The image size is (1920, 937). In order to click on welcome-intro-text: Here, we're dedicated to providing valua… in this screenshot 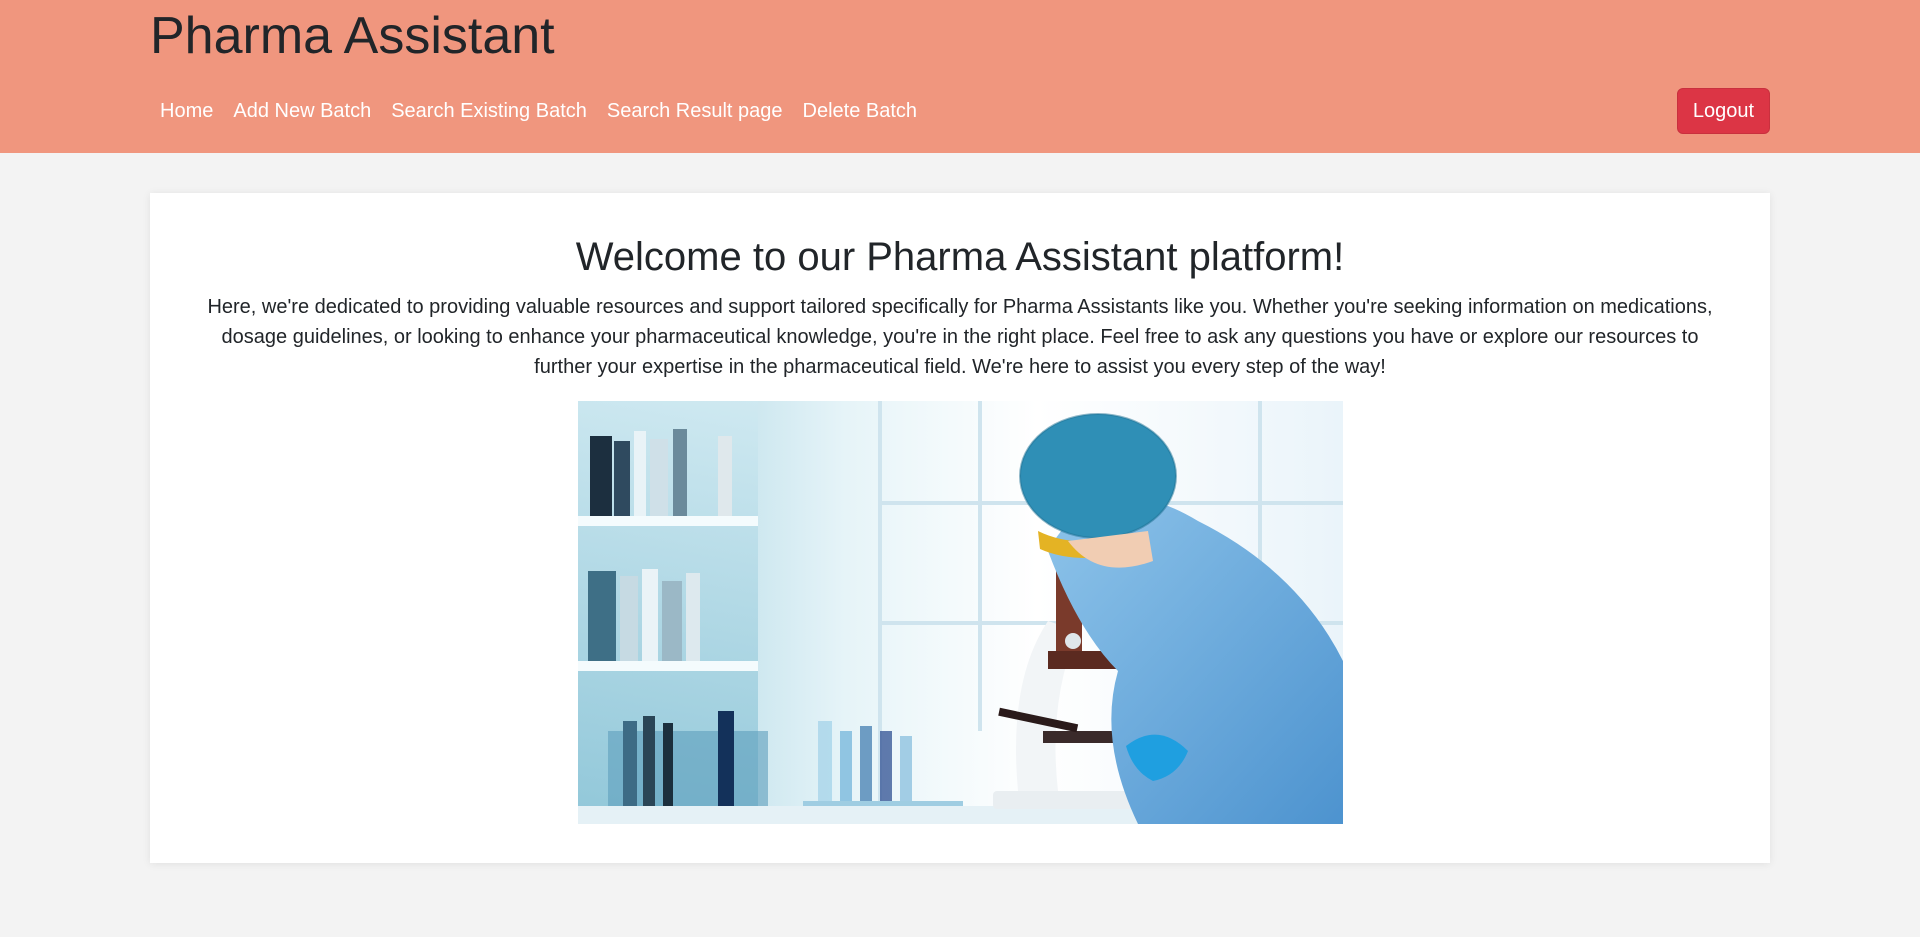, I will do `click(960, 337)`.